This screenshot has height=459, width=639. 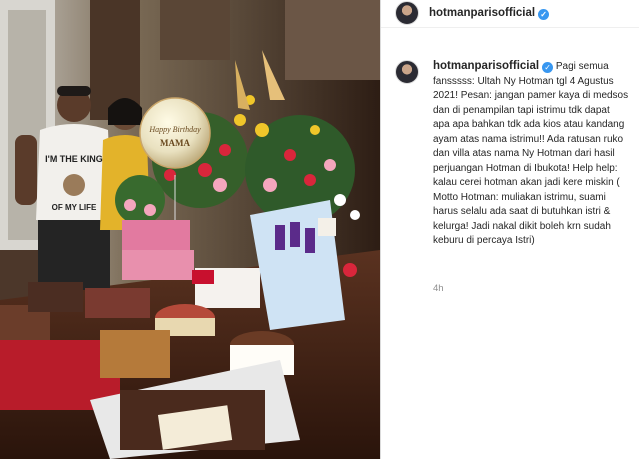 What do you see at coordinates (438, 288) in the screenshot?
I see `post-timestamp: 4h` at bounding box center [438, 288].